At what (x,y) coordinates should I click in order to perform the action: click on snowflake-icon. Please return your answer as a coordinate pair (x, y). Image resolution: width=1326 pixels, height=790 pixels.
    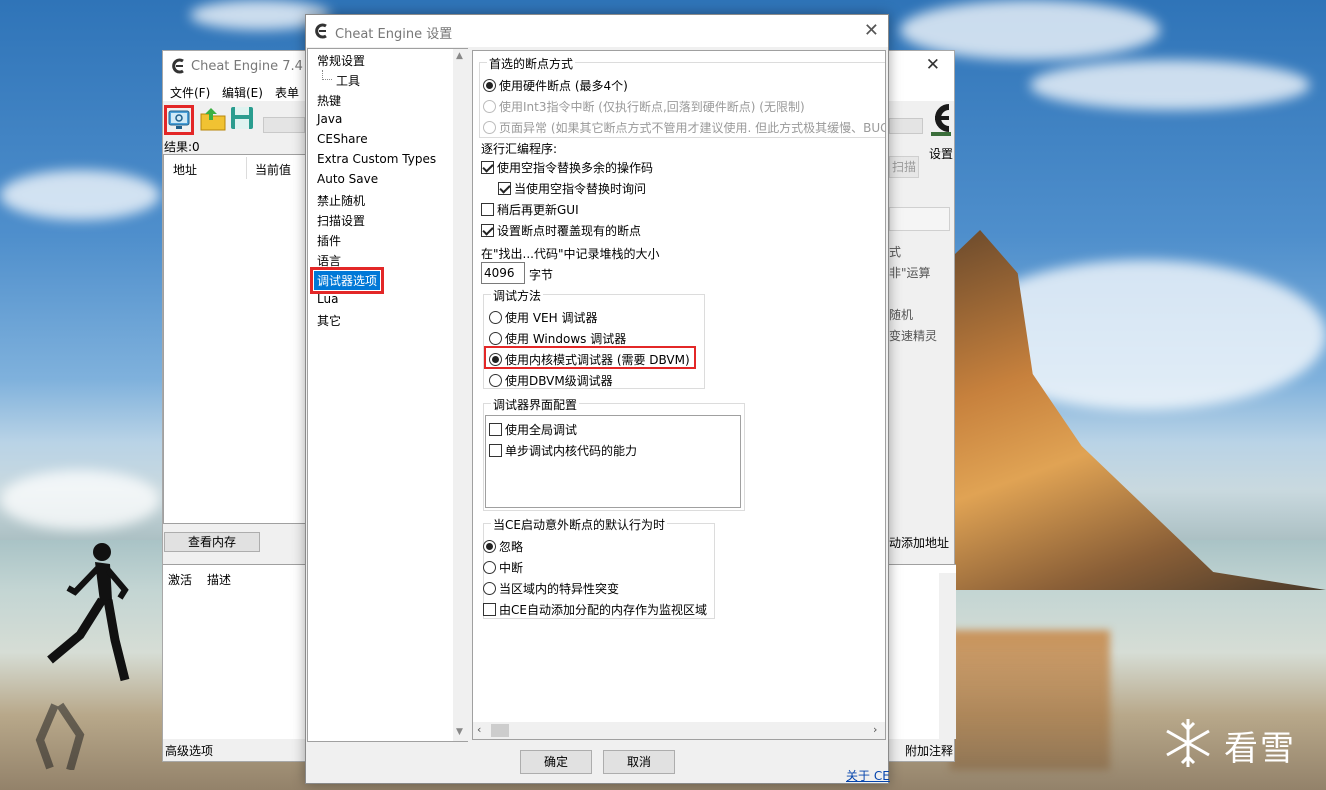
    Looking at the image, I should click on (1188, 743).